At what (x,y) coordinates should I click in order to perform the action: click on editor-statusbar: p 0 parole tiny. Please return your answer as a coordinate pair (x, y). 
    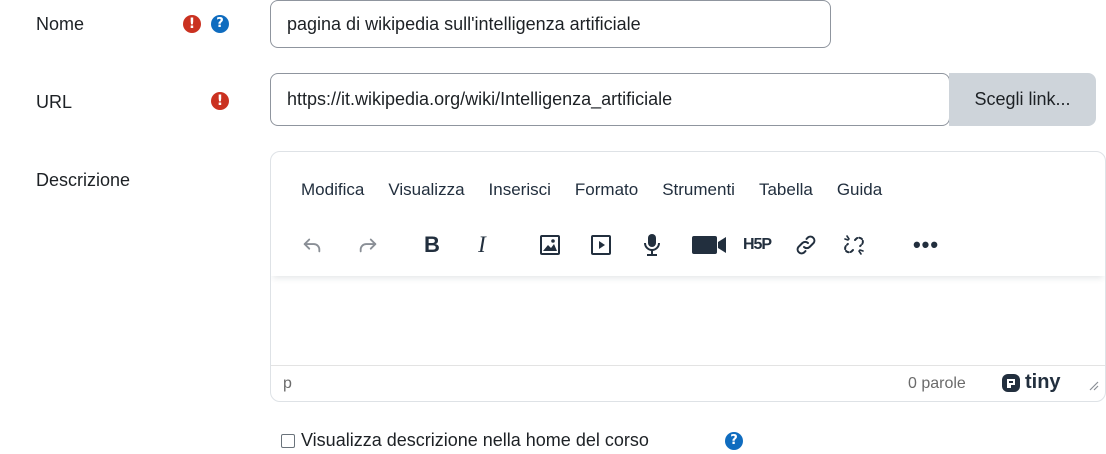
    Looking at the image, I should click on (688, 383).